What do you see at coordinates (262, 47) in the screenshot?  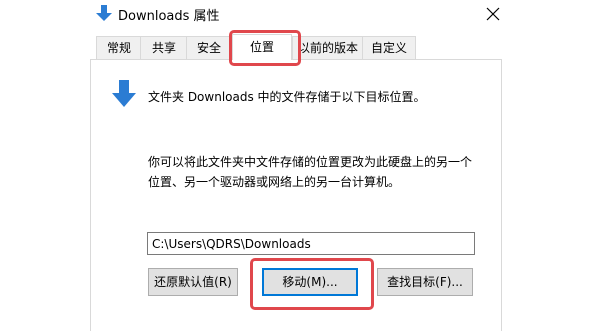 I see `tab-location: 位置` at bounding box center [262, 47].